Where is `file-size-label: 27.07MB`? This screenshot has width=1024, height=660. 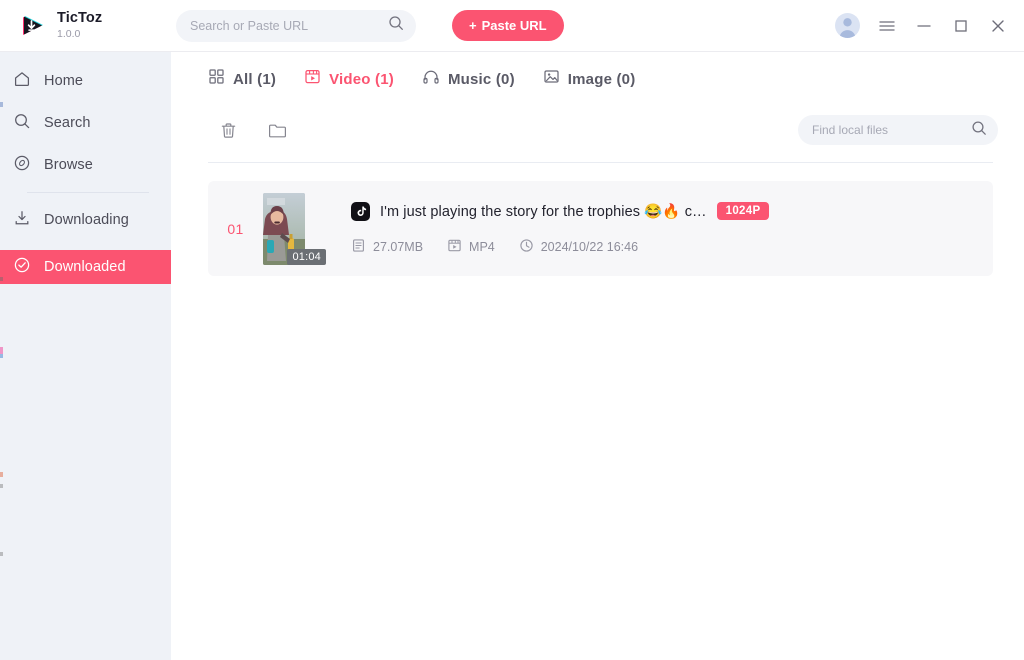 file-size-label: 27.07MB is located at coordinates (398, 246).